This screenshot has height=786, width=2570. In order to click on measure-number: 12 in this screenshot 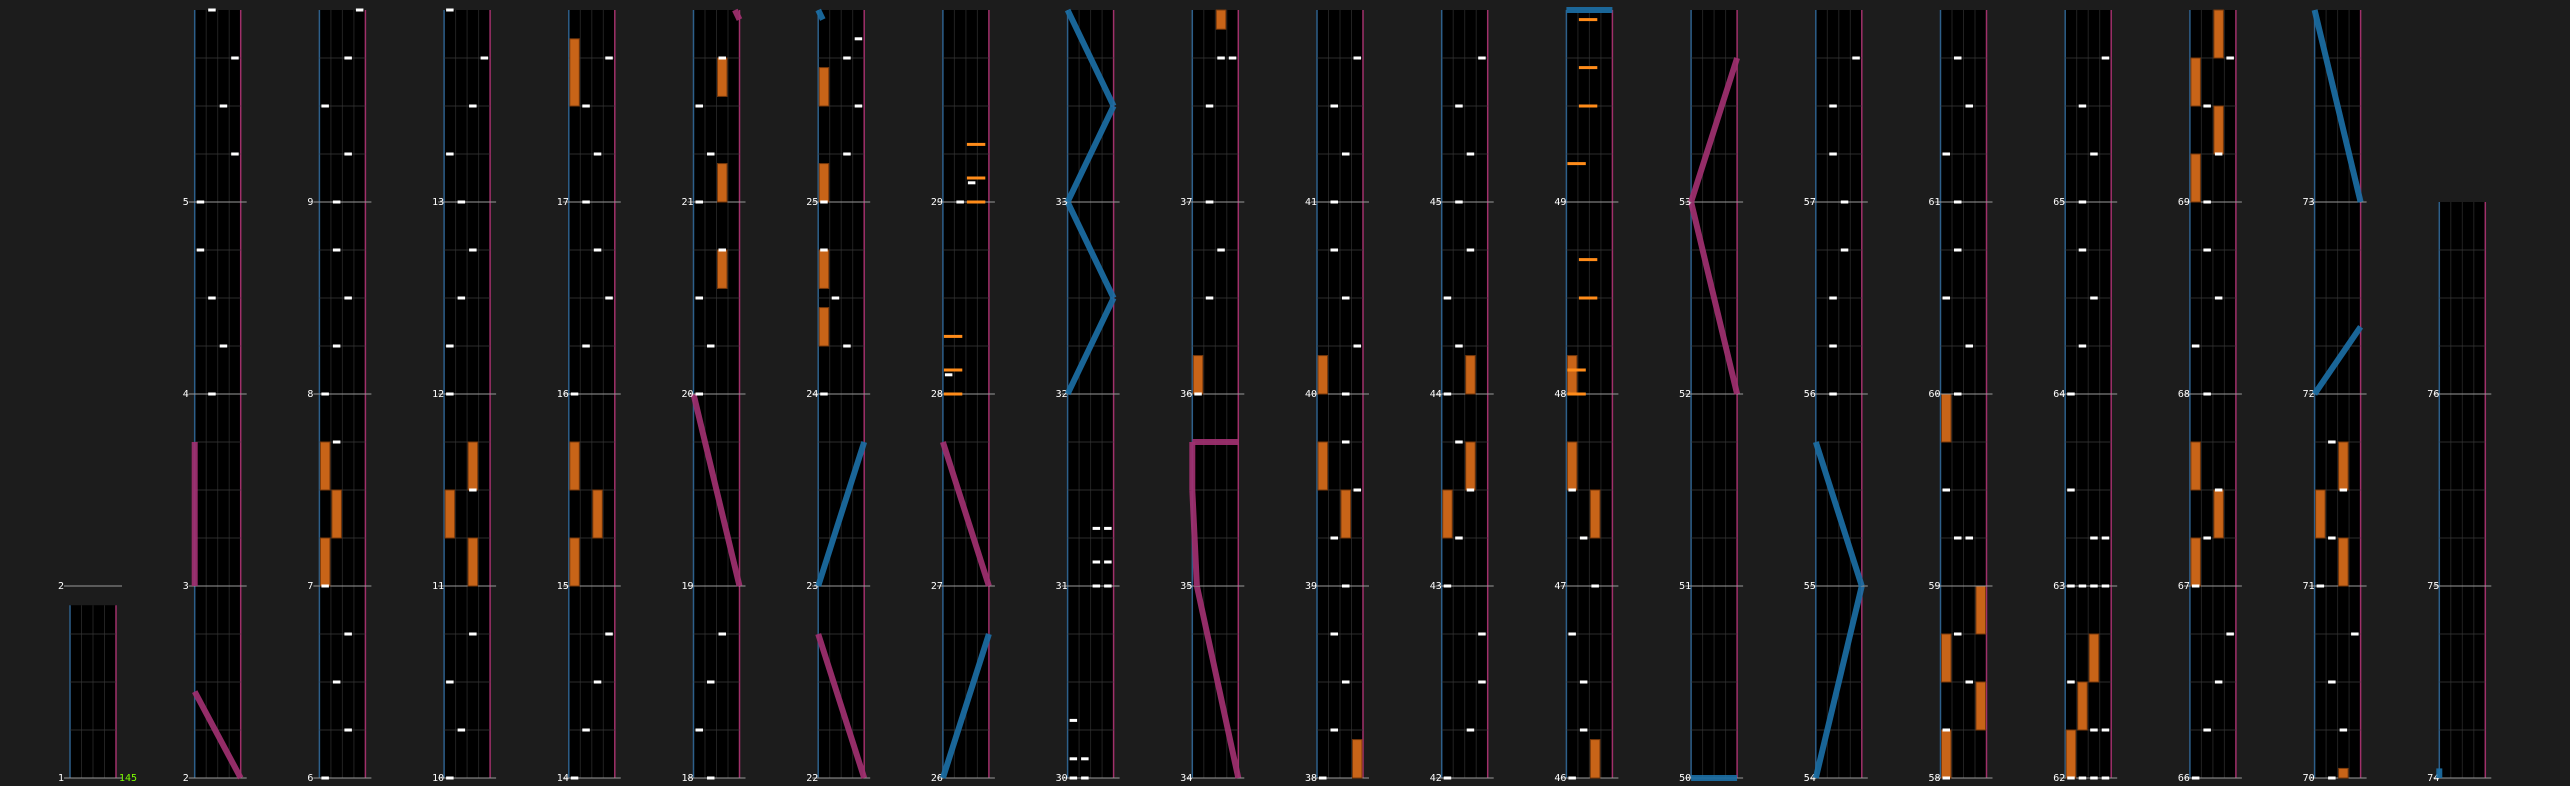, I will do `click(438, 394)`.